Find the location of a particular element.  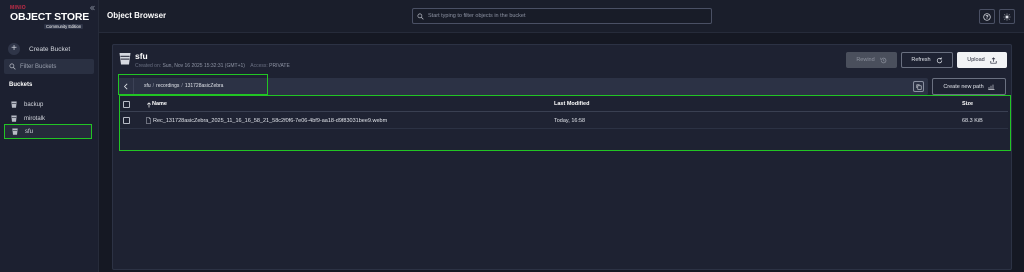

plus-icon: + is located at coordinates (14, 49).